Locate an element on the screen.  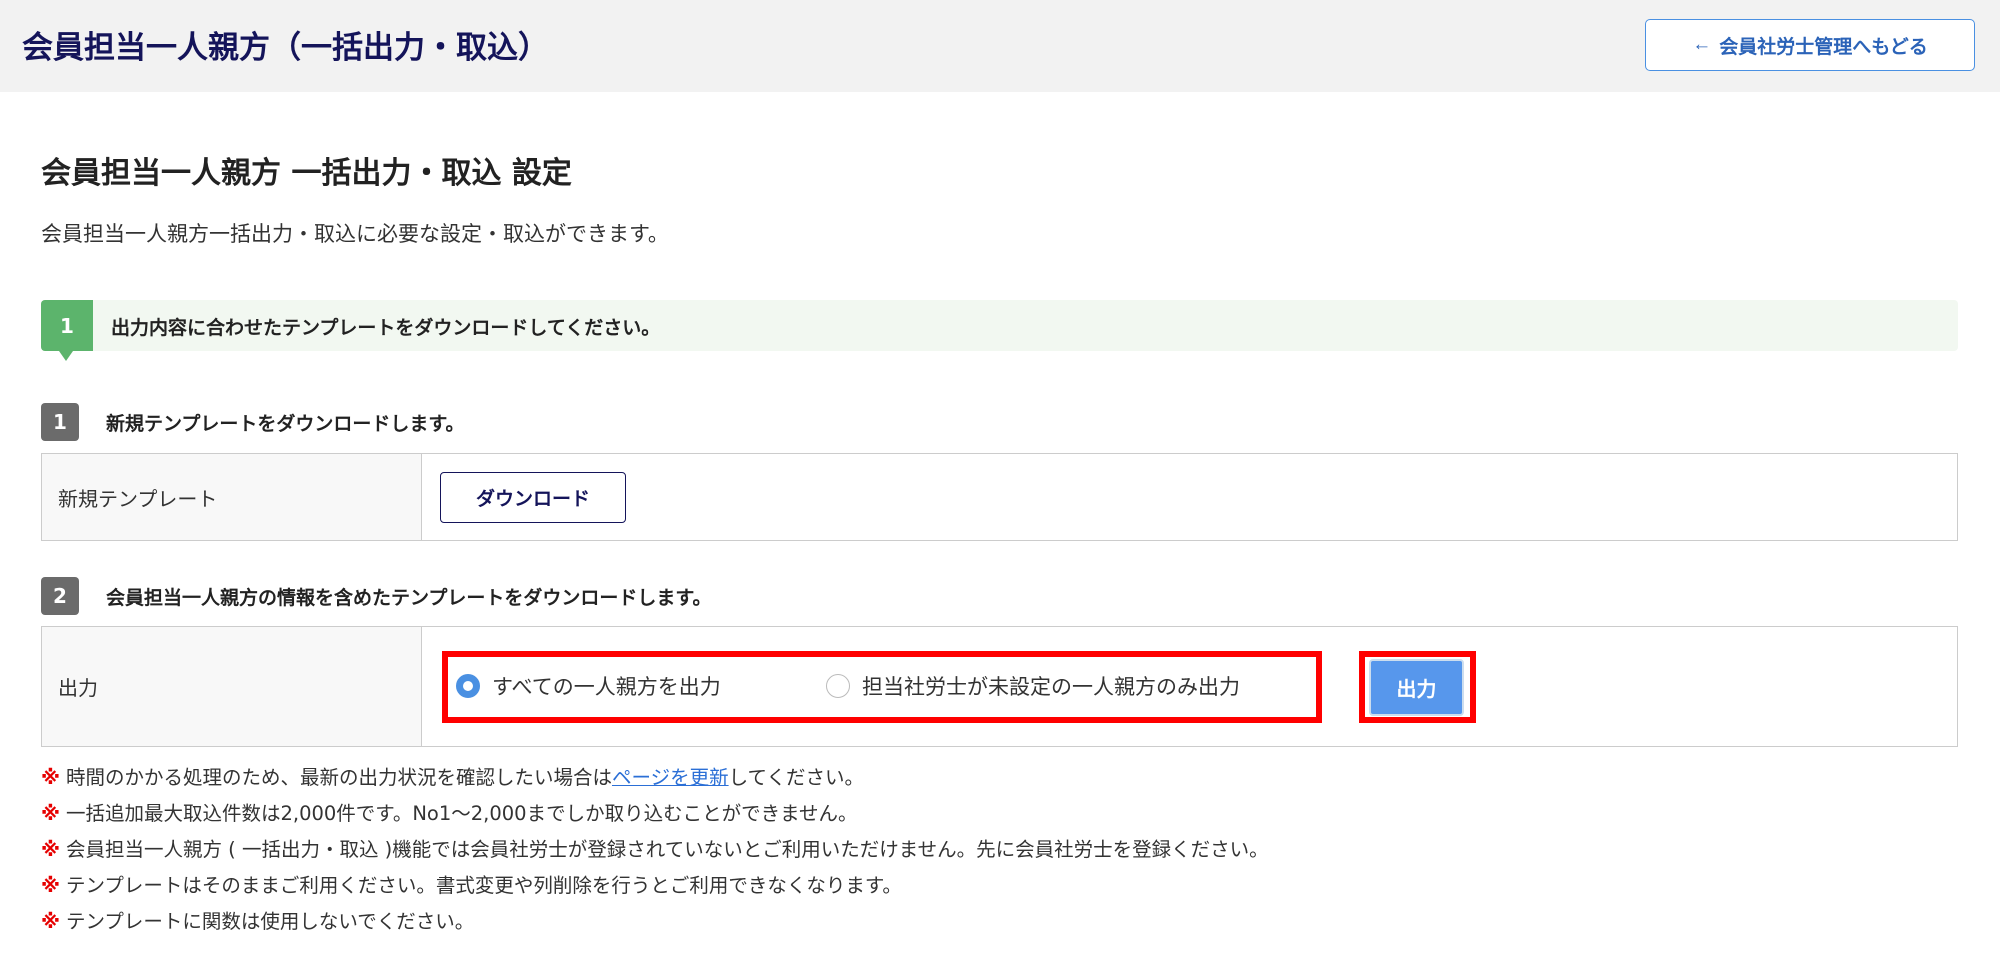
section-heading: 会員担当一人親方 一括出力・取込 設定 is located at coordinates (306, 173).